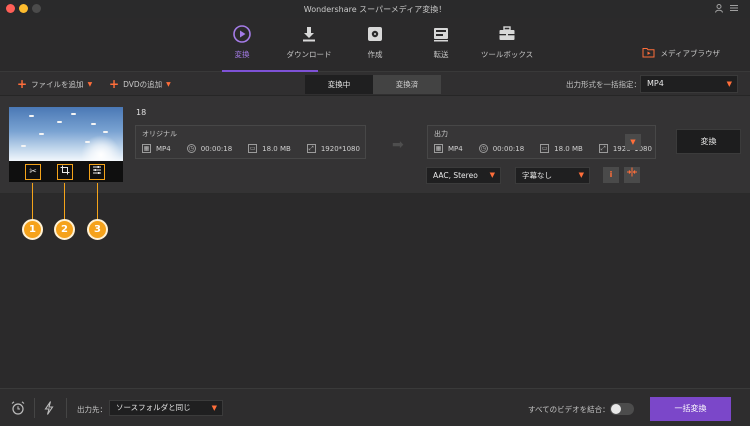 Image resolution: width=750 pixels, height=426 pixels. Describe the element at coordinates (375, 34) in the screenshot. I see `burn-icon` at that location.